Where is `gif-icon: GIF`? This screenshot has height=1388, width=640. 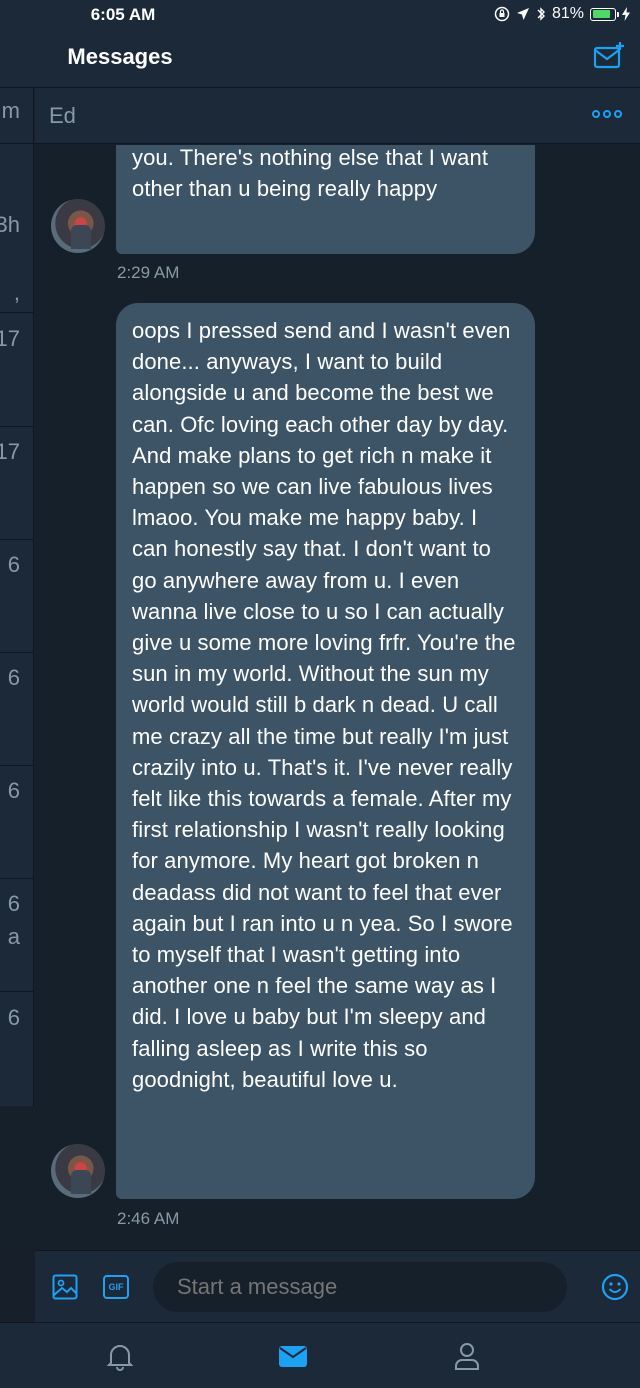
gif-icon: GIF is located at coordinates (116, 1287).